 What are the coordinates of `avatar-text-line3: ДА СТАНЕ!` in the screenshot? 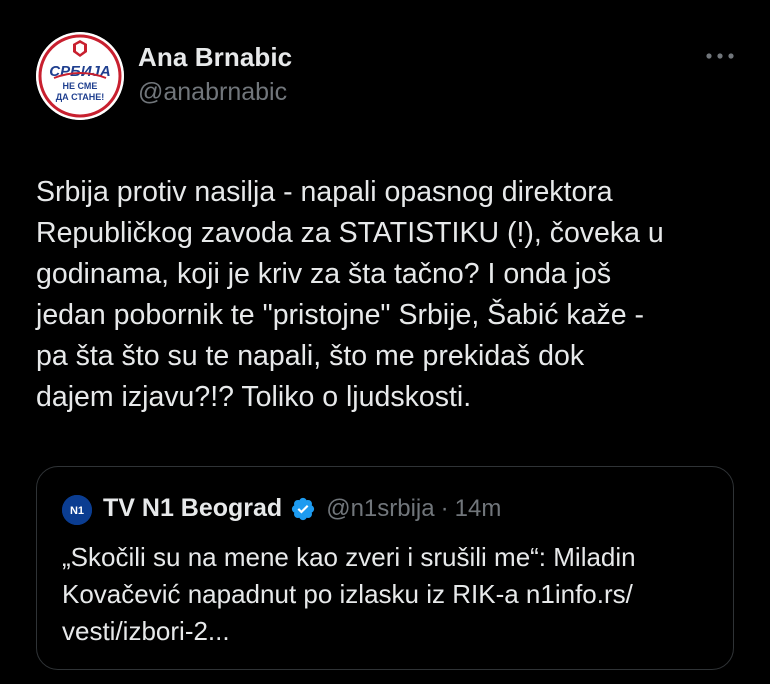 It's located at (80, 97).